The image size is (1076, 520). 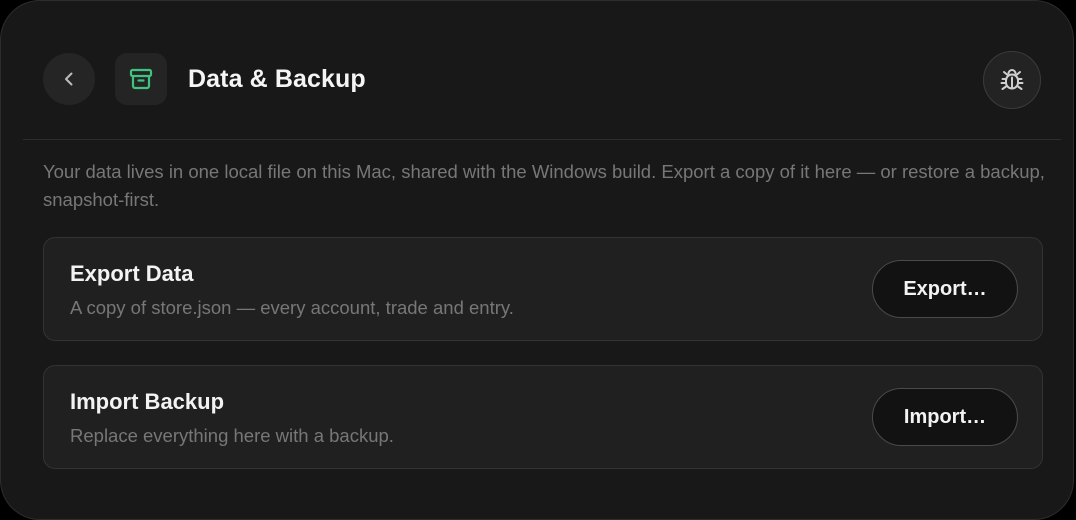 I want to click on archive-box-icon, so click(x=141, y=79).